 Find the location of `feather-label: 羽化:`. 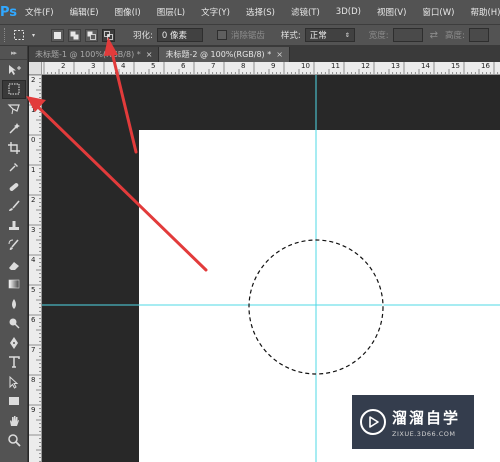

feather-label: 羽化: is located at coordinates (143, 36).